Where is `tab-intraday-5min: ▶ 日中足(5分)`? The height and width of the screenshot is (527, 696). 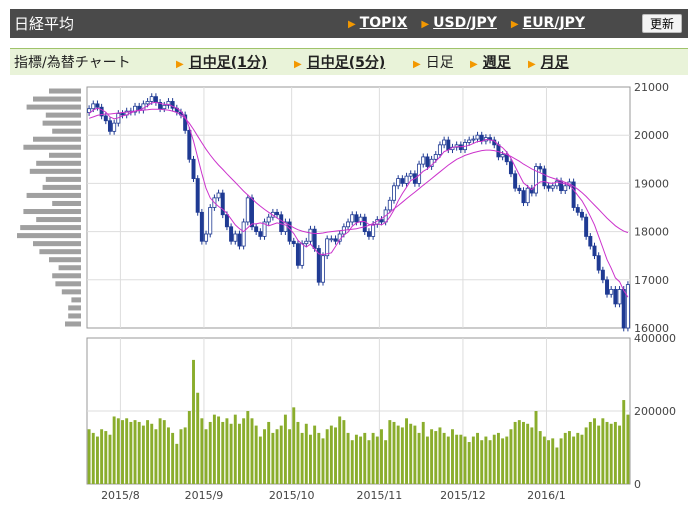 tab-intraday-5min: ▶ 日中足(5分) is located at coordinates (339, 62).